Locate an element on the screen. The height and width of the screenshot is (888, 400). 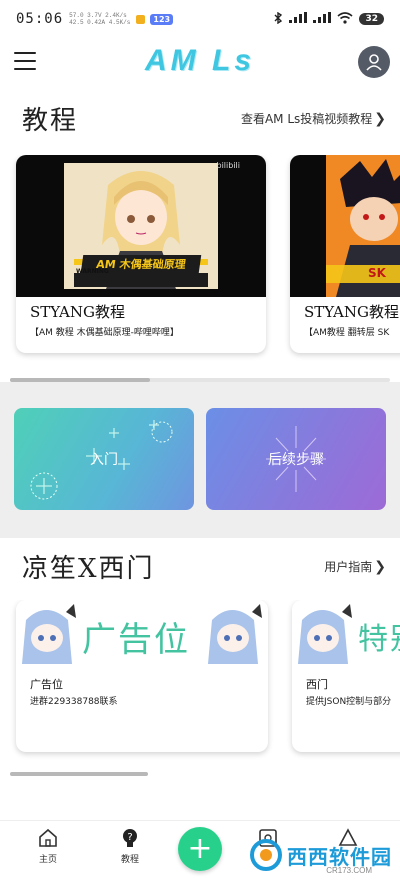
community-scroll-indicator is located at coordinates (79, 774).